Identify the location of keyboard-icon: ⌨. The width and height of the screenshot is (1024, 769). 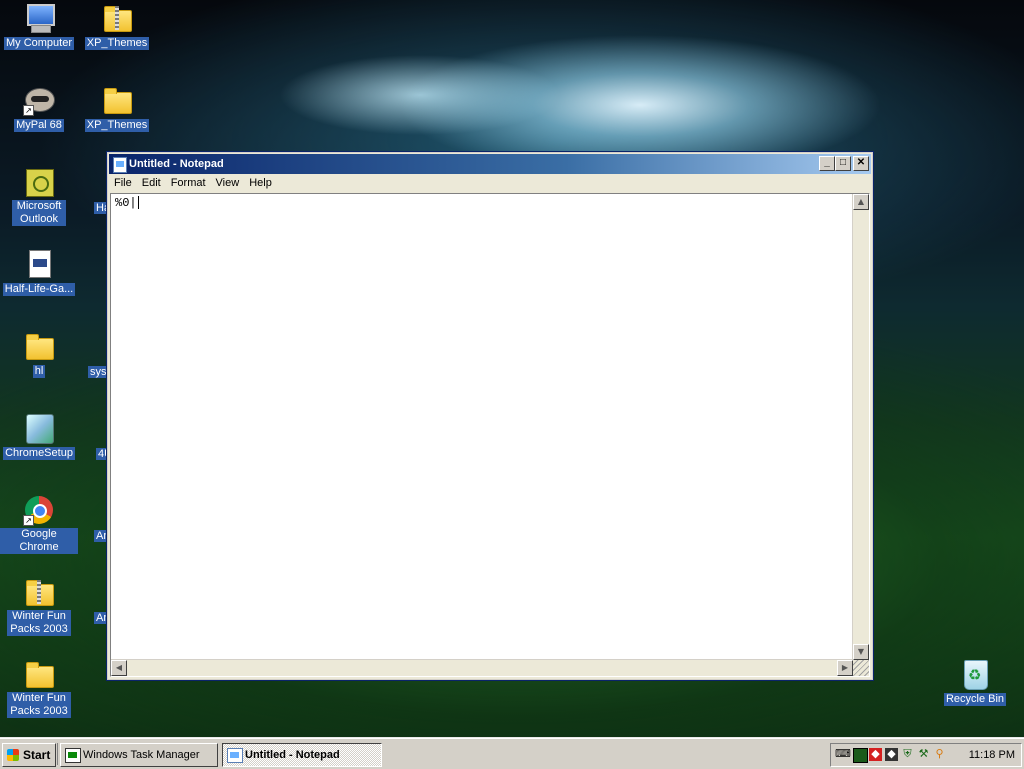
(843, 754).